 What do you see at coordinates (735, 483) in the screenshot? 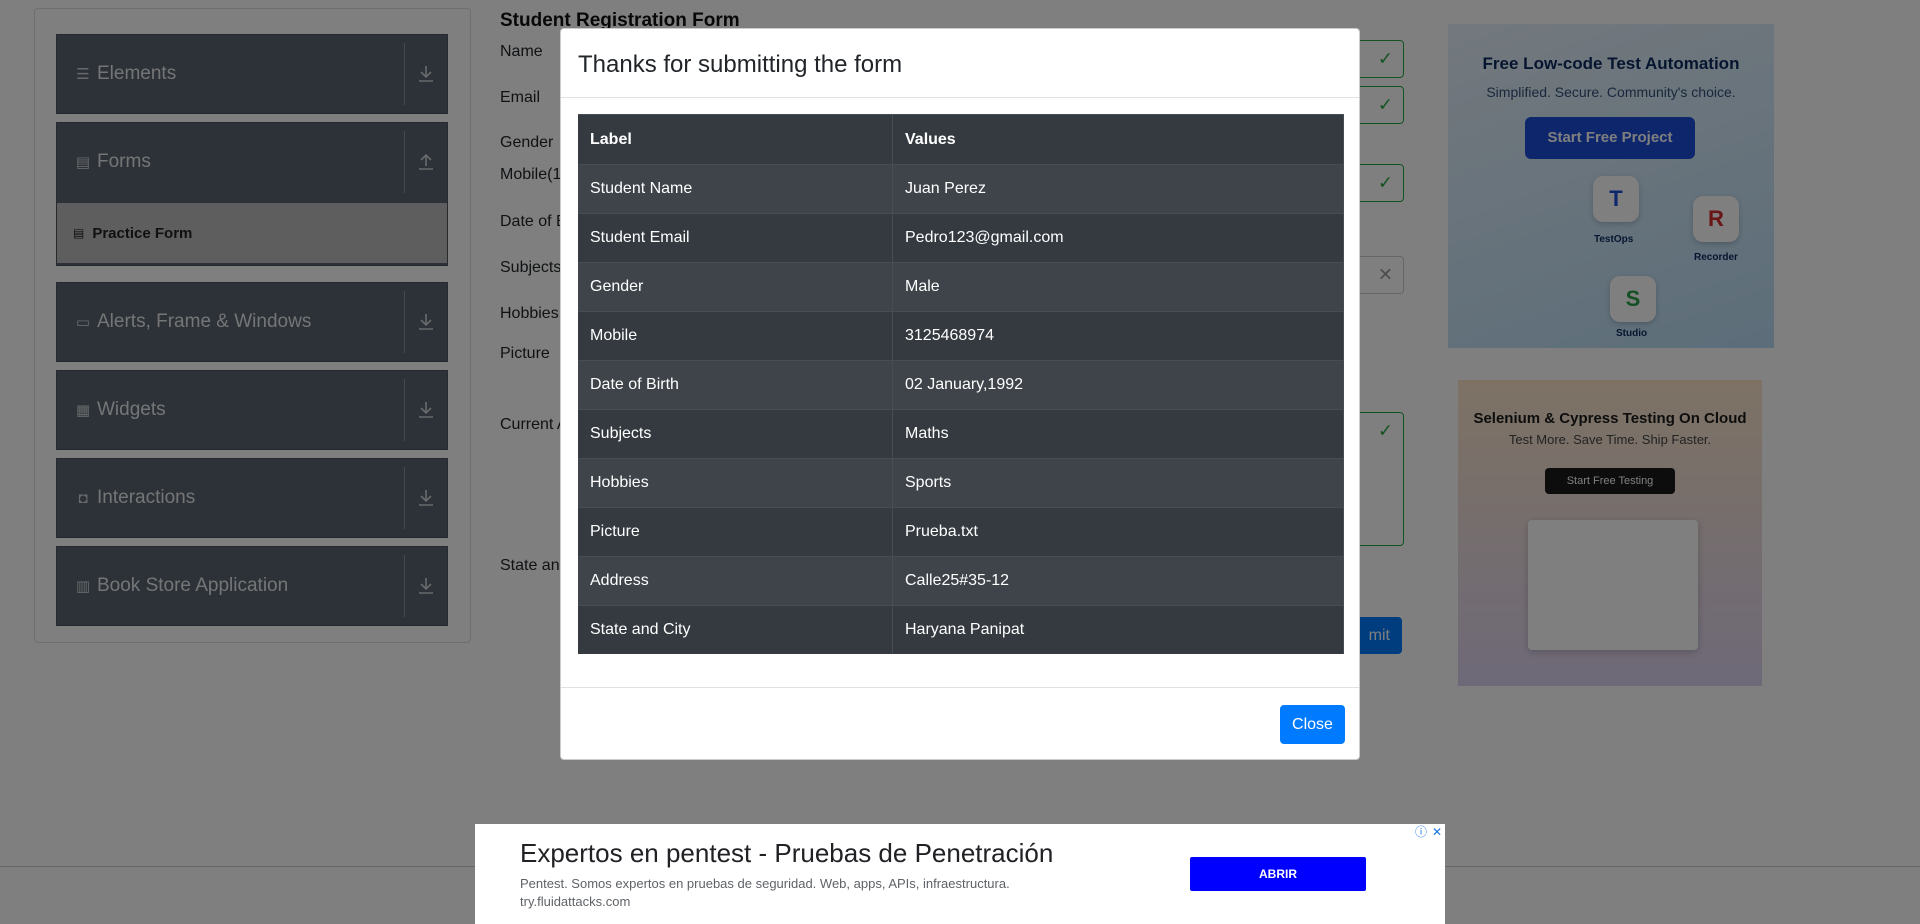
I see `row-label: Hobbies` at bounding box center [735, 483].